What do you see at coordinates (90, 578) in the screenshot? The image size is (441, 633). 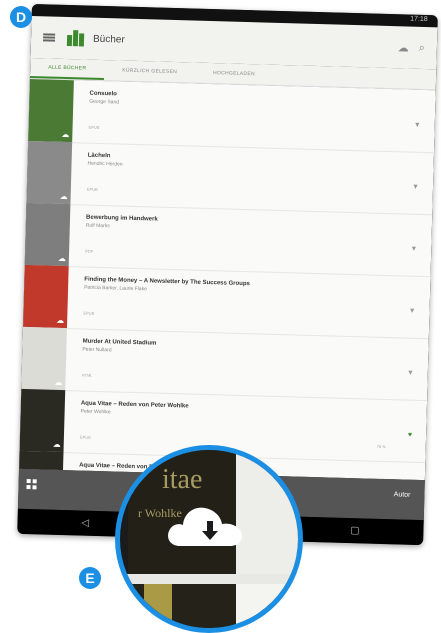 I see `marker-e: E` at bounding box center [90, 578].